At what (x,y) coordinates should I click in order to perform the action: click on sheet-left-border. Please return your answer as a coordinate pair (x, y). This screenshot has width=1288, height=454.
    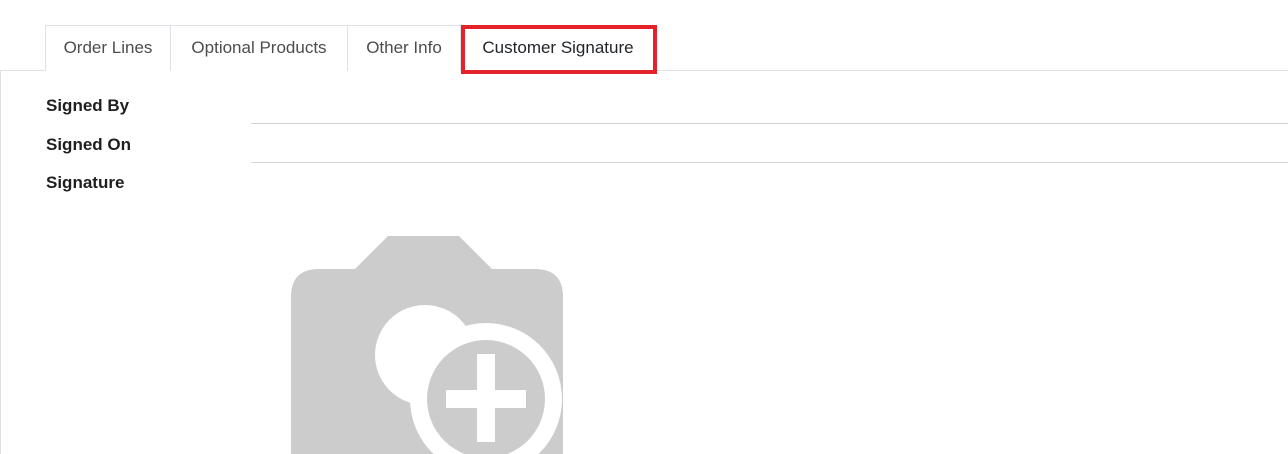
    Looking at the image, I should click on (0, 262).